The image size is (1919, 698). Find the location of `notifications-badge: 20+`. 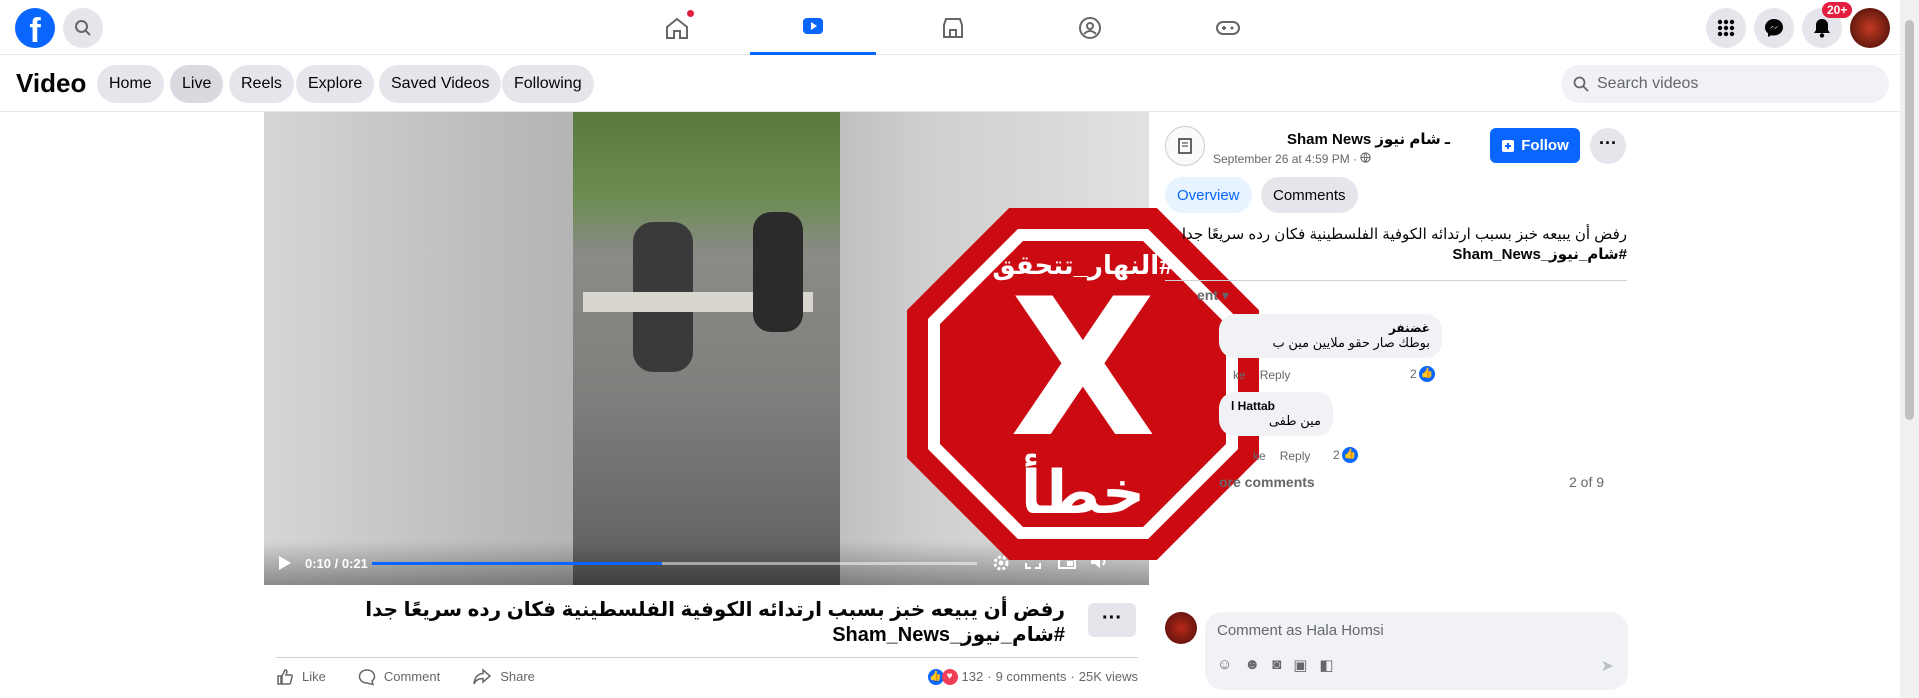

notifications-badge: 20+ is located at coordinates (1837, 10).